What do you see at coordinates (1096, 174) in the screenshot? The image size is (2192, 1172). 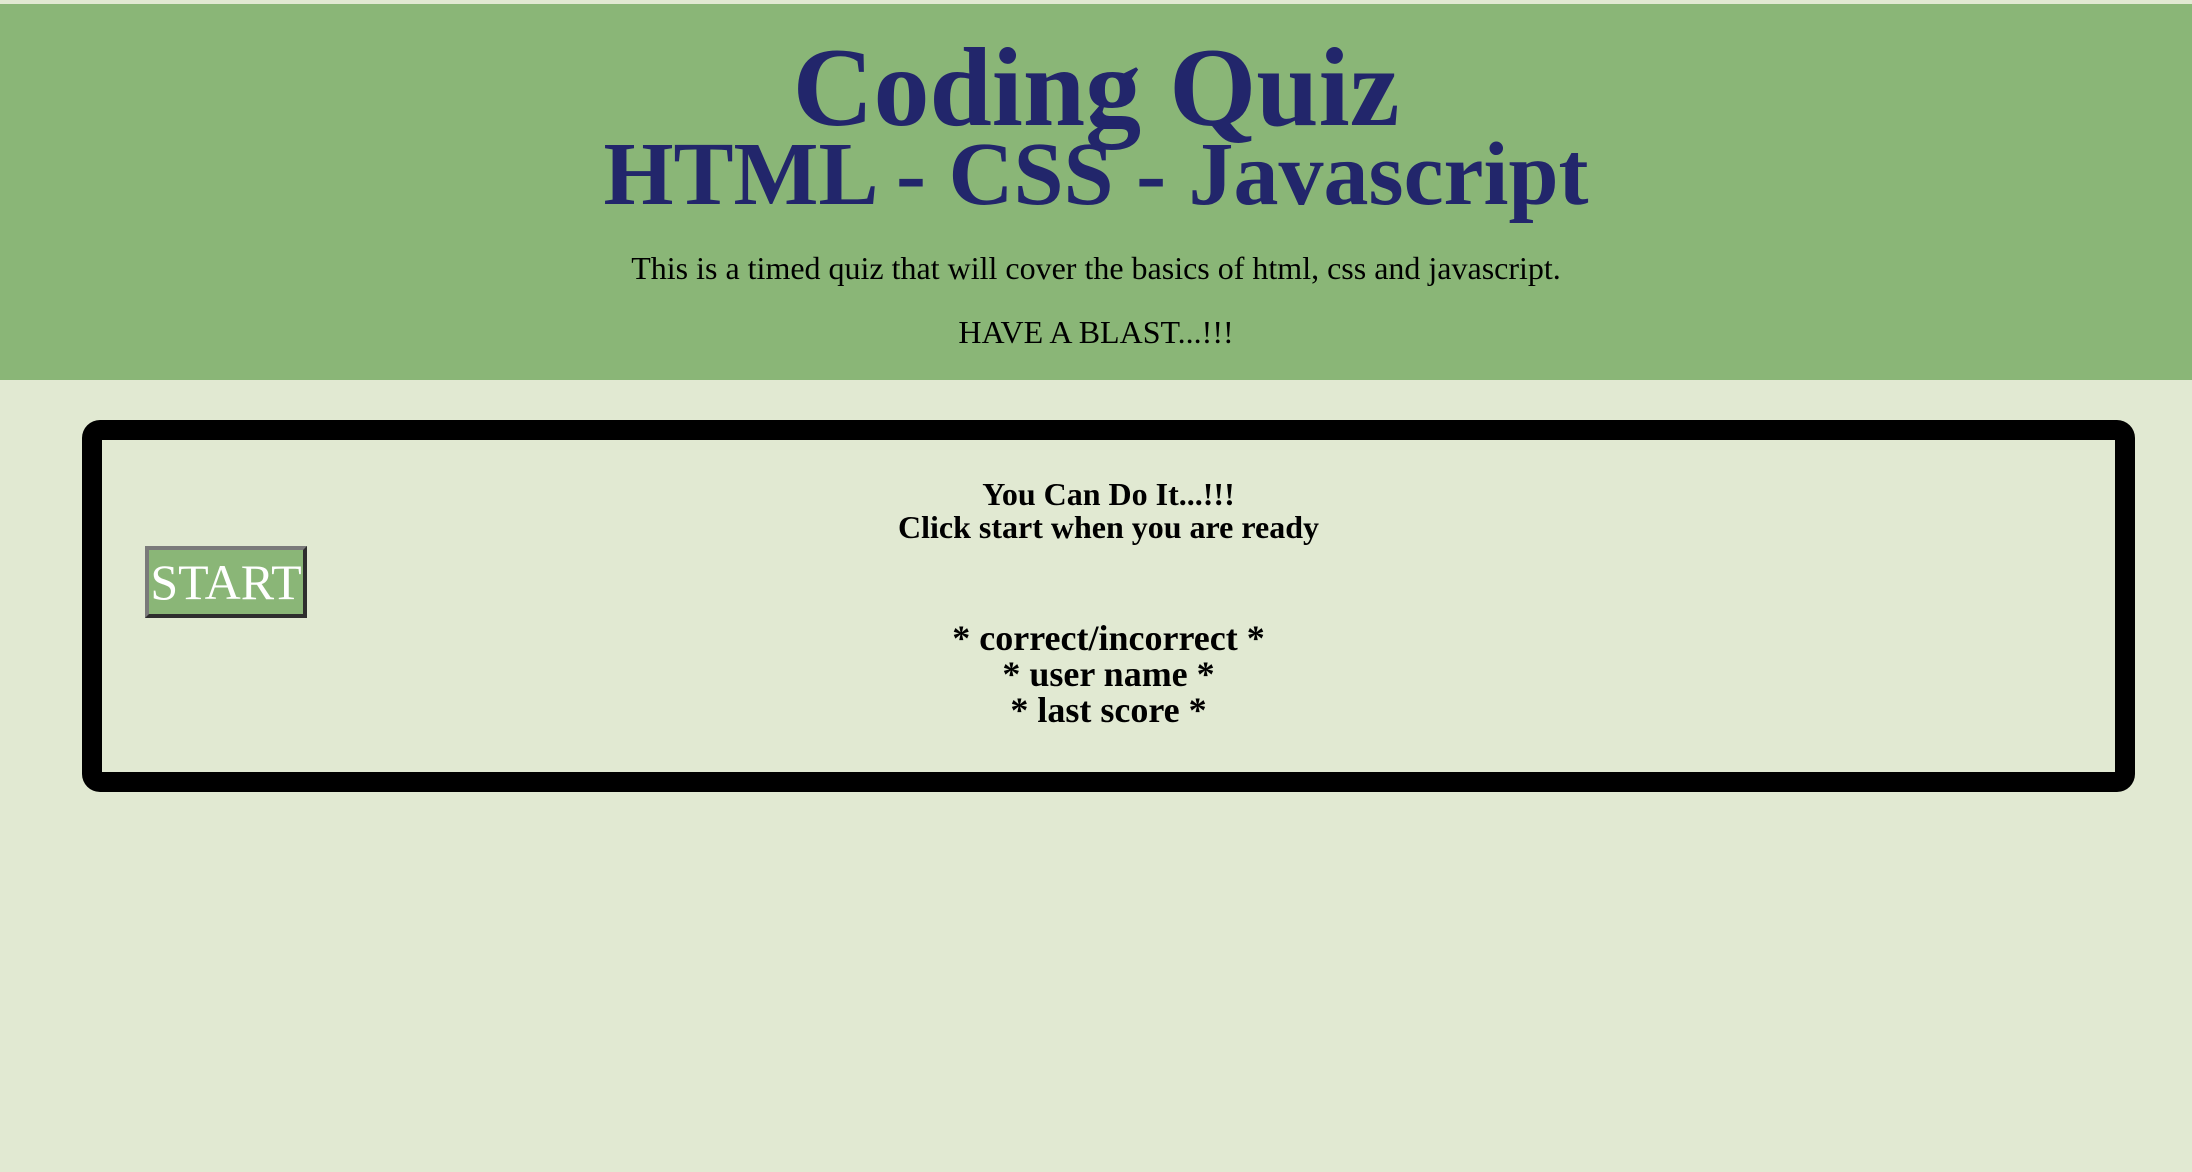 I see `page-subtitle: HTML - CSS - Javascript` at bounding box center [1096, 174].